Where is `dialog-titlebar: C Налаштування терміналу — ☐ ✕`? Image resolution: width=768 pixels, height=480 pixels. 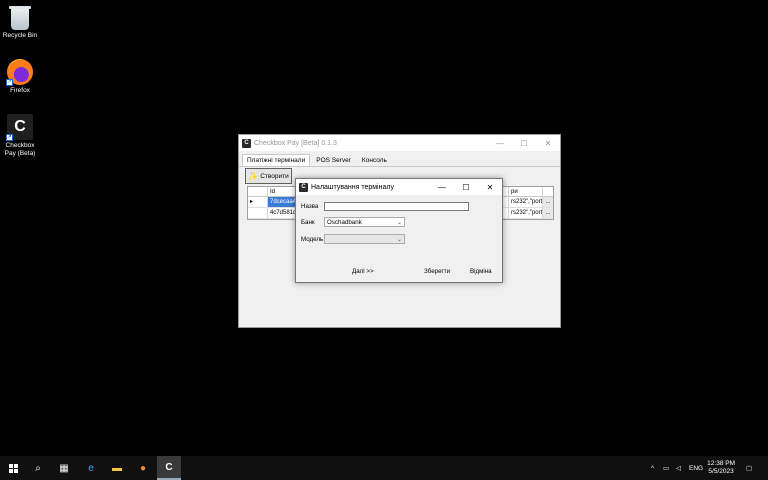
dialog-titlebar: C Налаштування терміналу — ☐ ✕ is located at coordinates (399, 187).